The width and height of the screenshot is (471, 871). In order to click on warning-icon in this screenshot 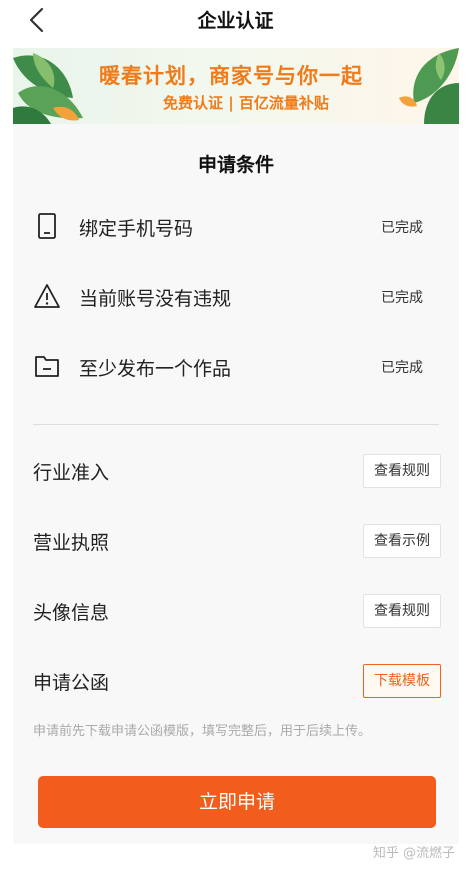, I will do `click(47, 296)`.